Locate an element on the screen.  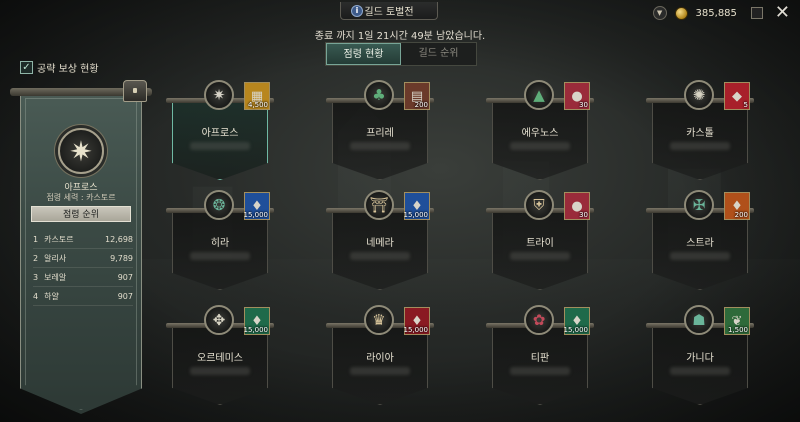
currency-value: 385,885 is located at coordinates (716, 13).